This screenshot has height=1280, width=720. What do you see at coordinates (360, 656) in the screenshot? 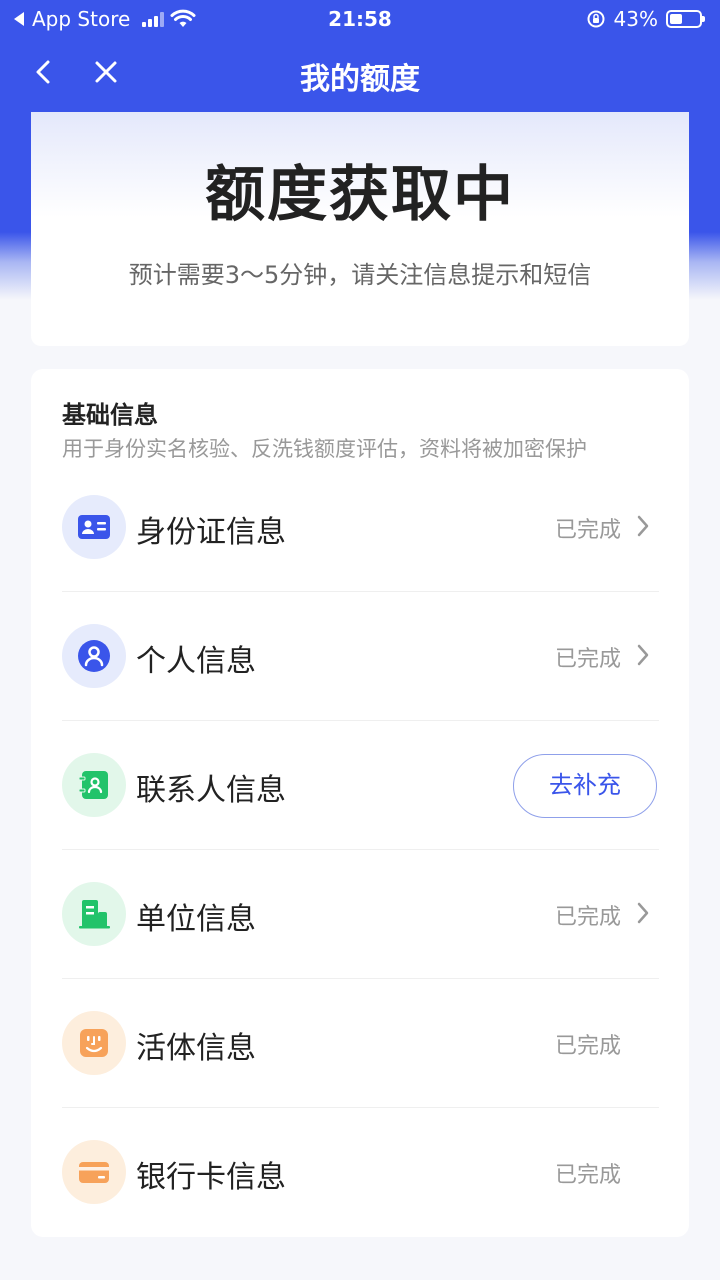
I see `list-item-personal-info: 个人信息 已完成` at bounding box center [360, 656].